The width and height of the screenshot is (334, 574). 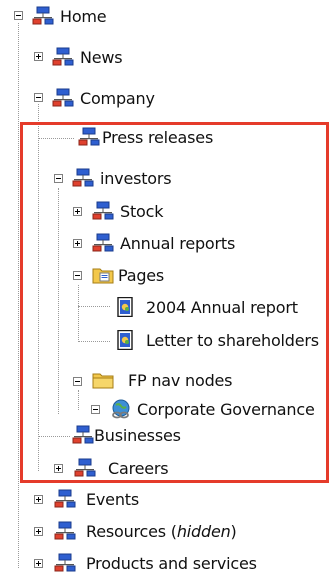 I want to click on tree-item-label: Products and services, so click(x=171, y=563).